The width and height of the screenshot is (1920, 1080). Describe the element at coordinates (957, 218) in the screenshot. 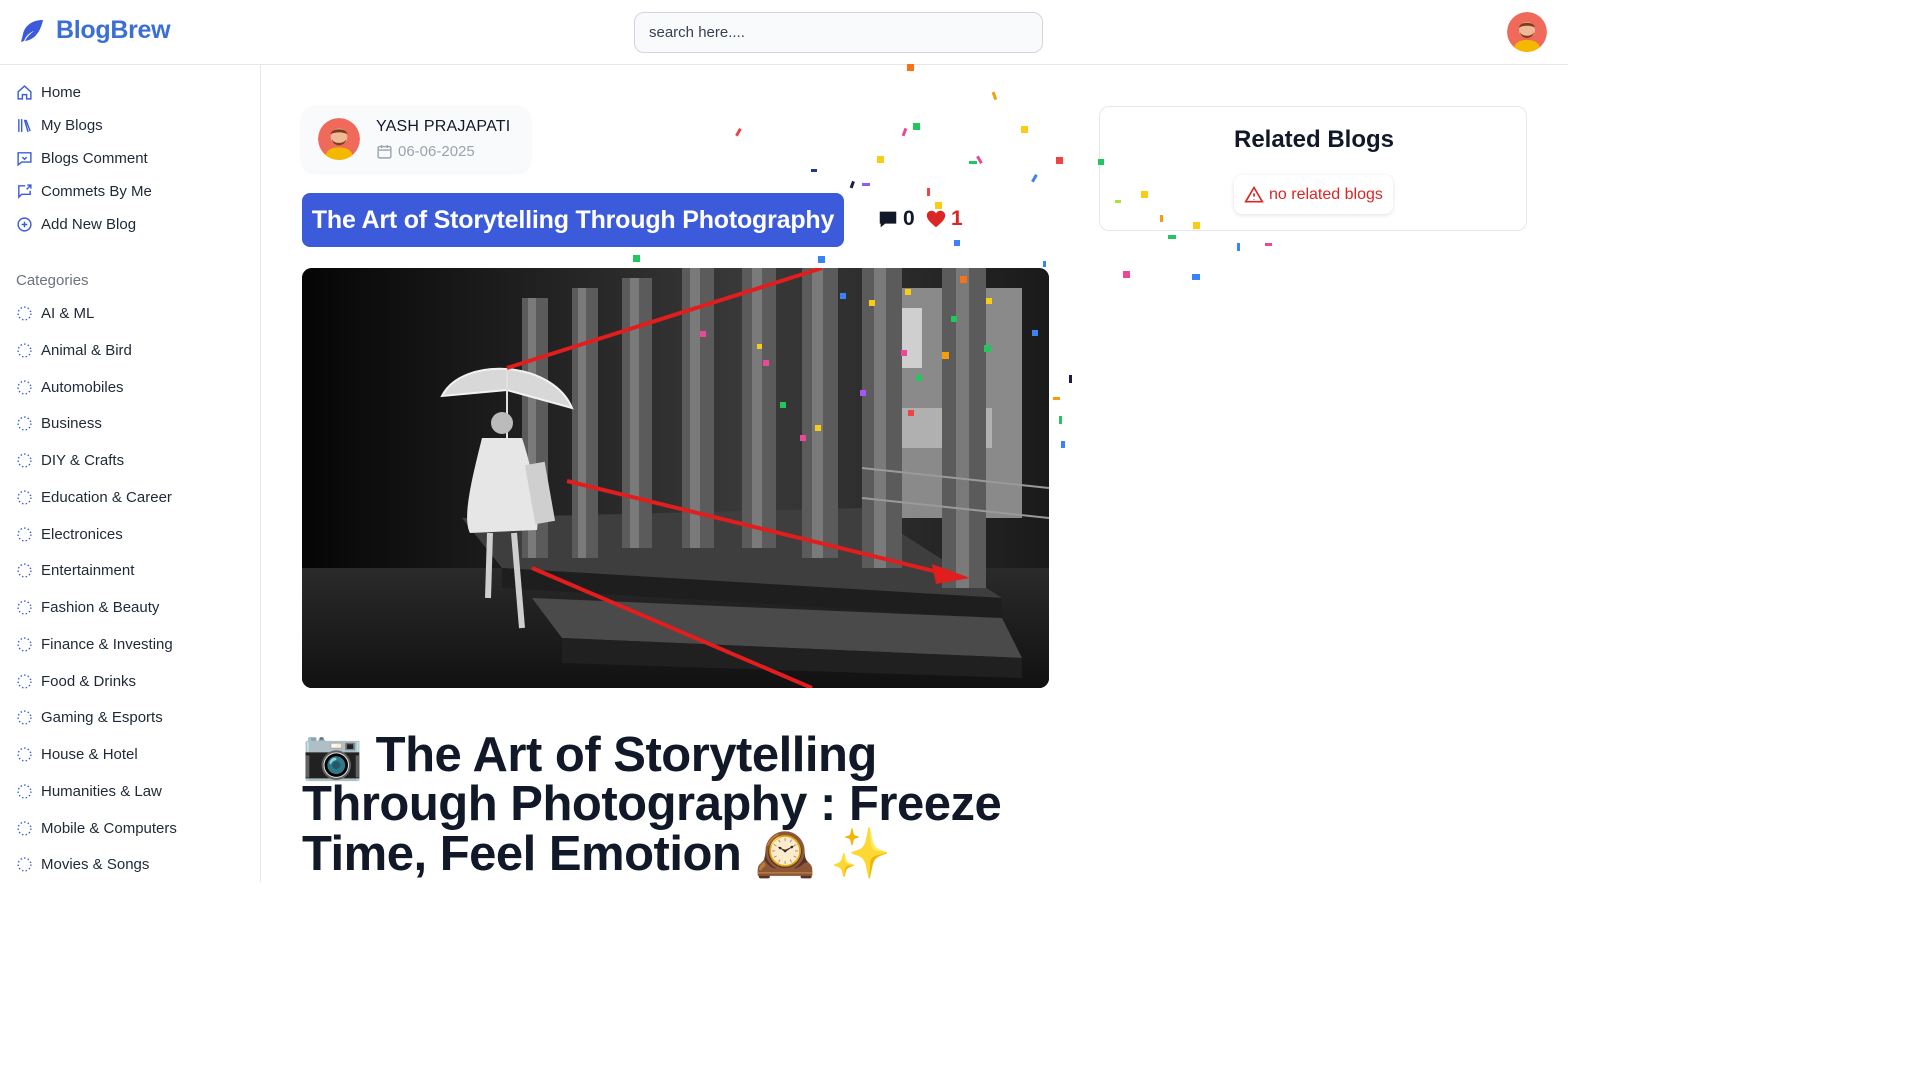

I see `like-count-value: 1` at that location.